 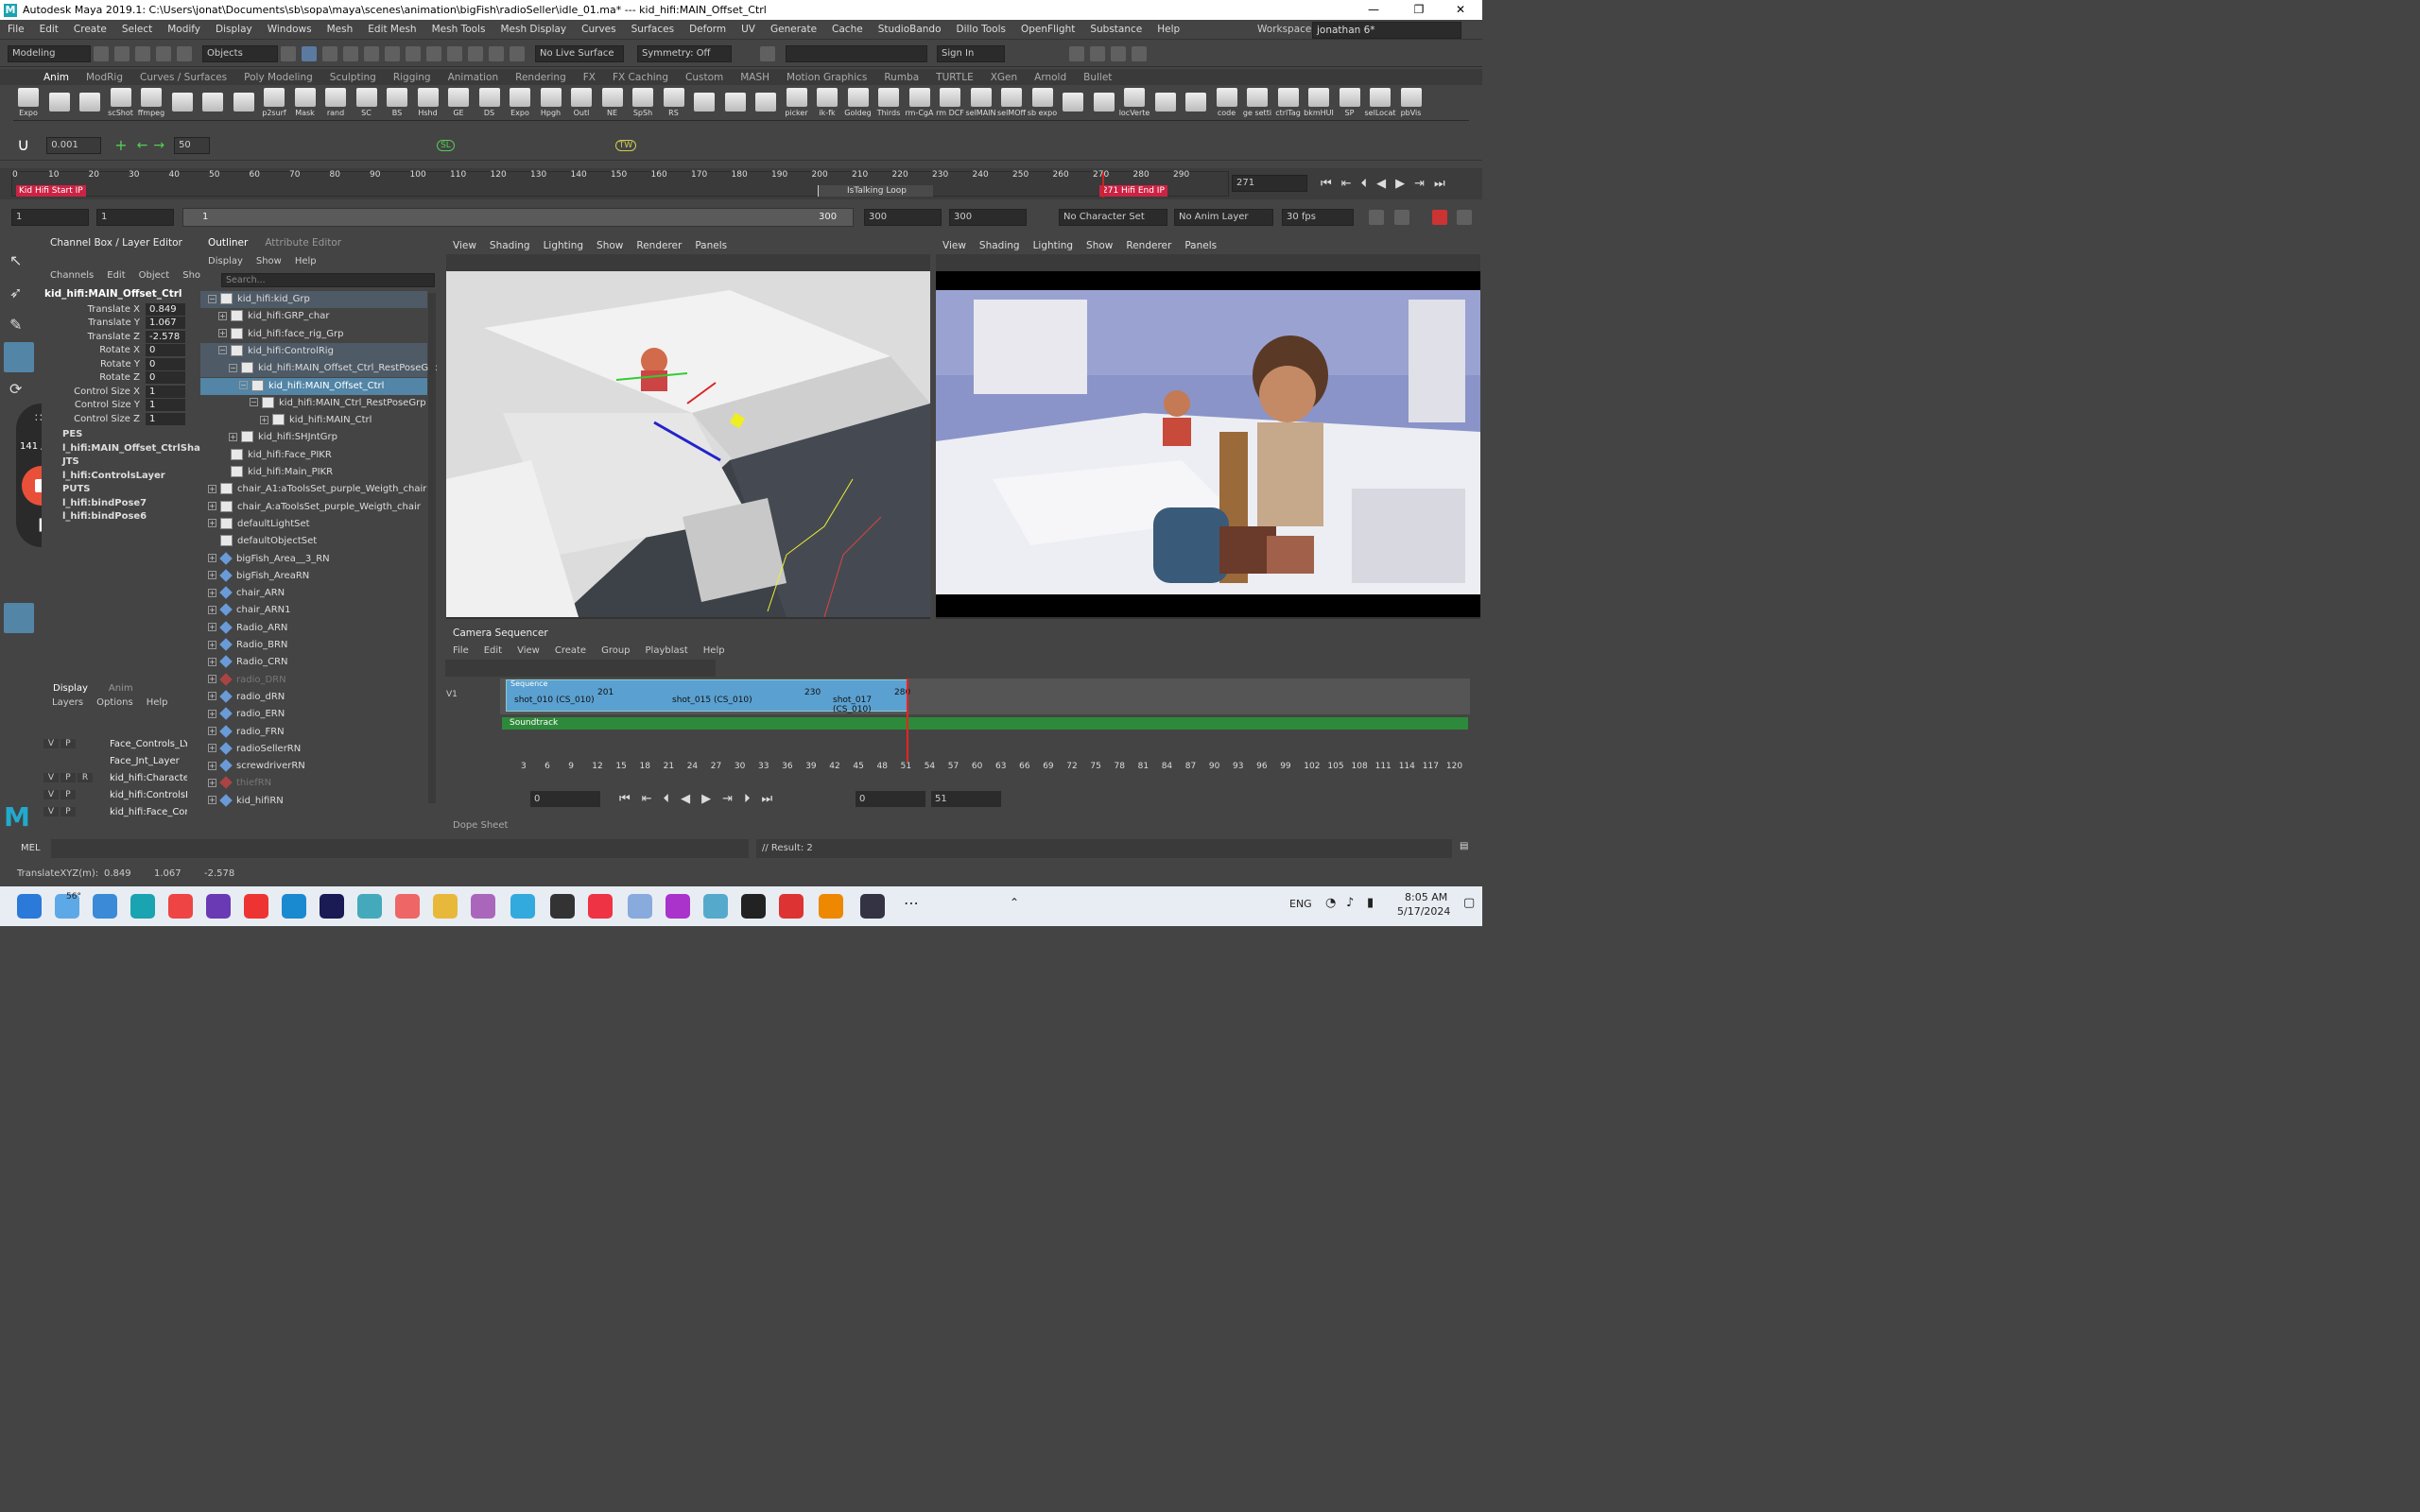 What do you see at coordinates (313, 541) in the screenshot?
I see `outliner-item: defaultObjectSet` at bounding box center [313, 541].